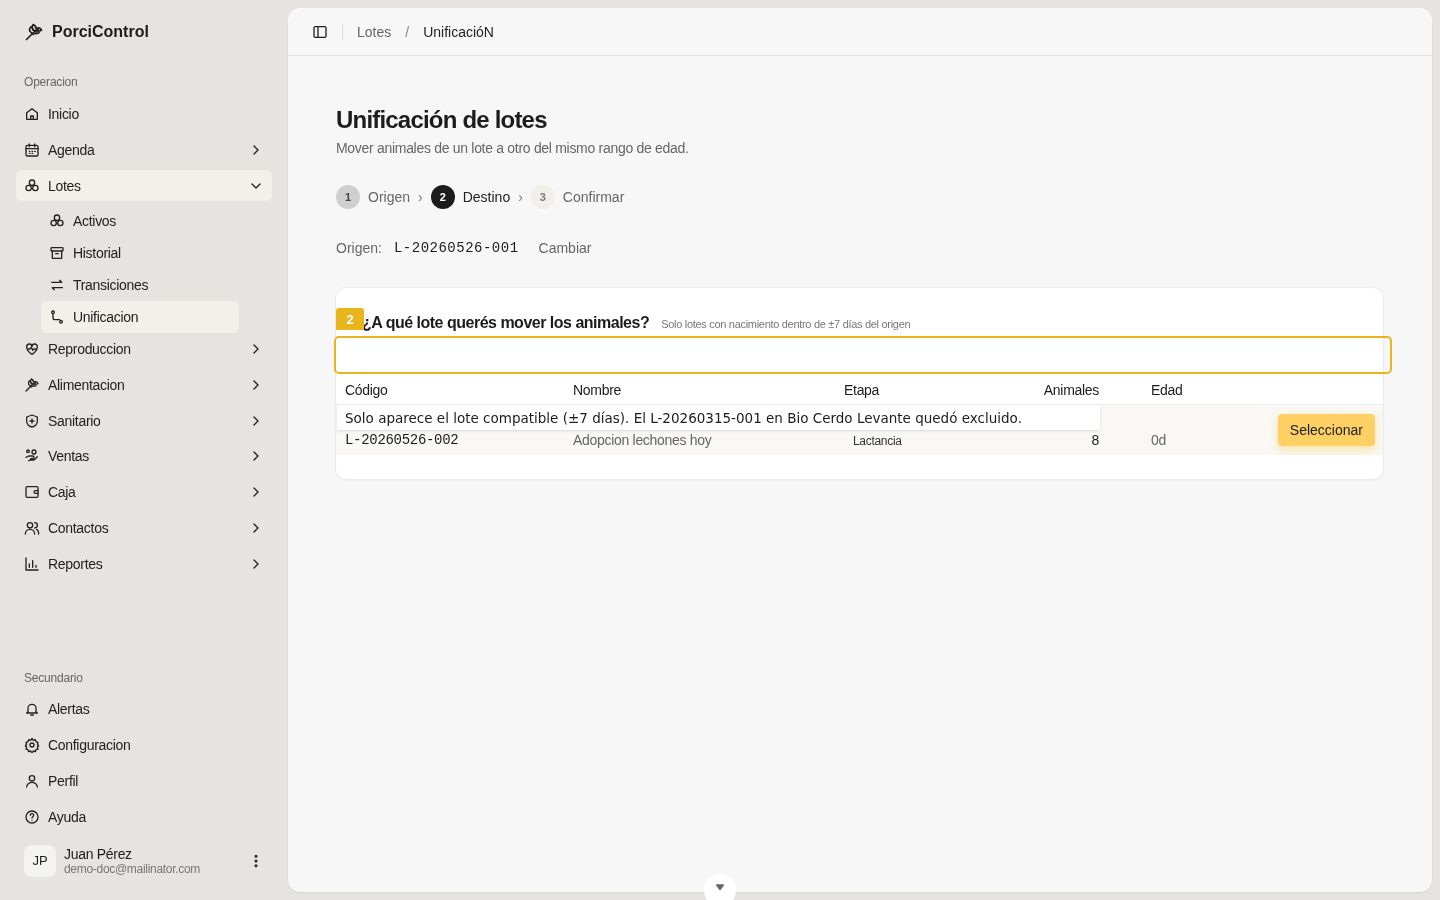  What do you see at coordinates (513, 148) in the screenshot?
I see `page-subtitle: Mover animales de un lote a otro del mismo rango de edad.` at bounding box center [513, 148].